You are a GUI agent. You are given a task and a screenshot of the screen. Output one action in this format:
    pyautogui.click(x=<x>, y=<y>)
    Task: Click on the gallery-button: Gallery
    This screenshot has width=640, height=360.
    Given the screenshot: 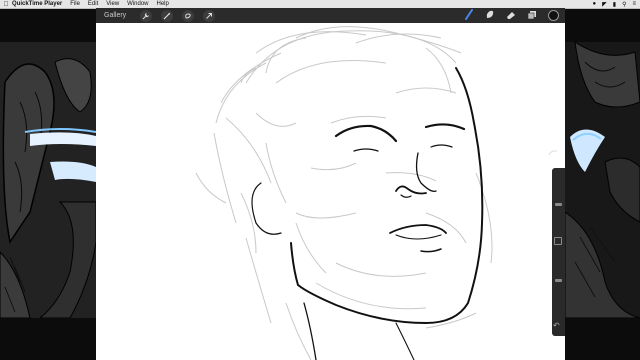 What is the action you would take?
    pyautogui.click(x=115, y=15)
    